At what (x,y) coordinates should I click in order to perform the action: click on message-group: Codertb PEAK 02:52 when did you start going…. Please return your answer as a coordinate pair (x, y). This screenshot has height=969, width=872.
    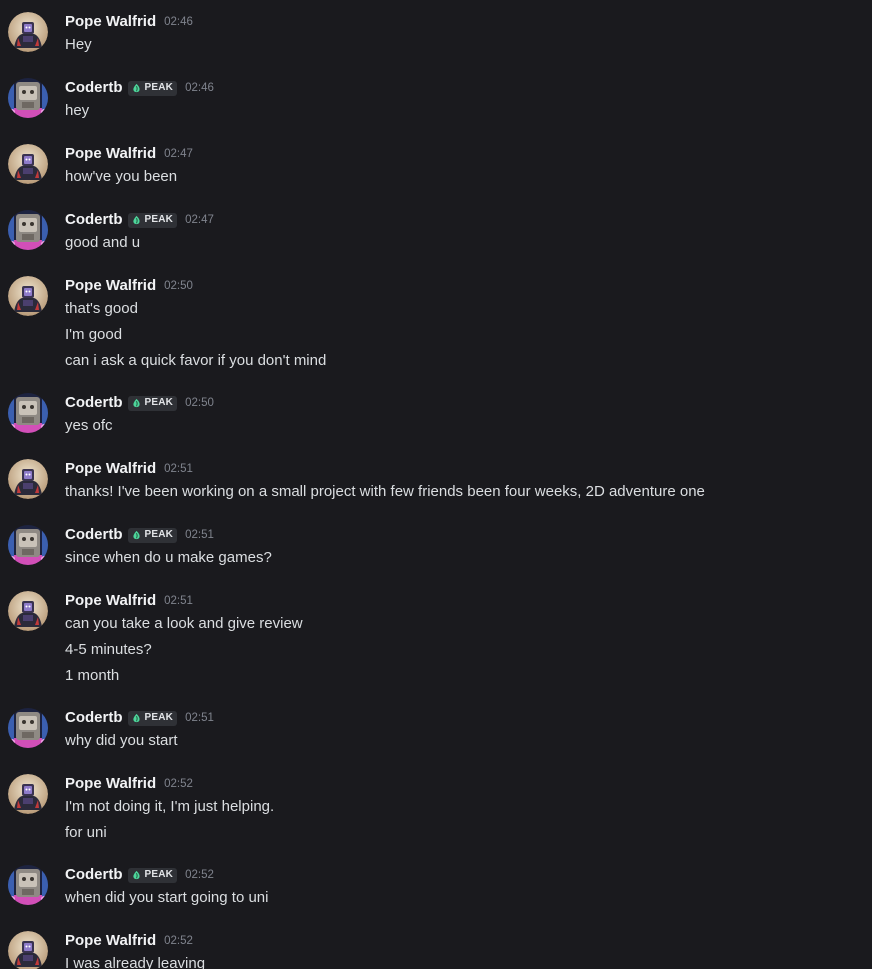
    Looking at the image, I should click on (436, 887).